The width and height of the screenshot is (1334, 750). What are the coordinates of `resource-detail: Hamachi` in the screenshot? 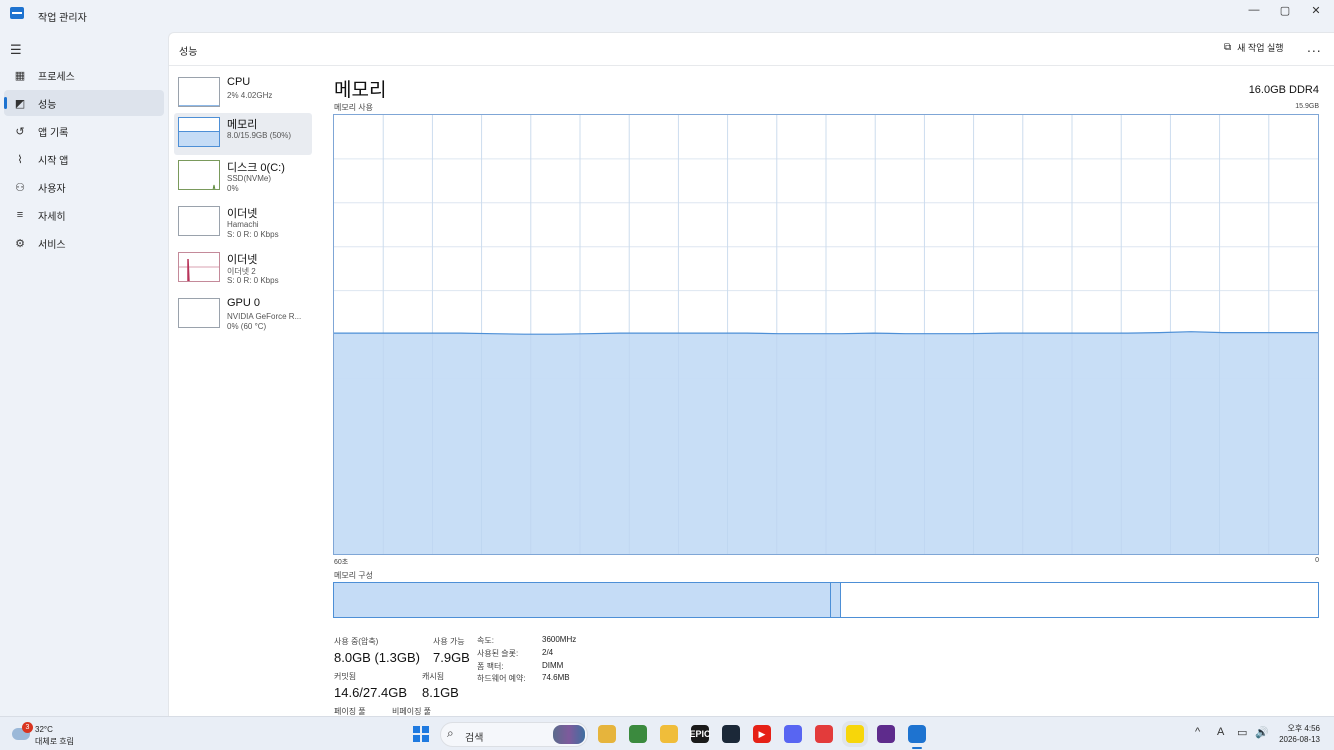 It's located at (243, 224).